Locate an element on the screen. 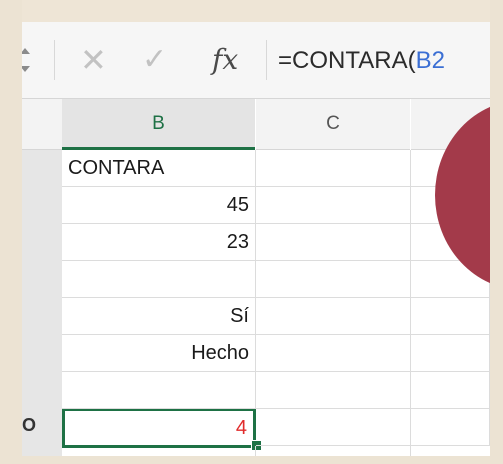 Image resolution: width=503 pixels, height=464 pixels. cell-c5 is located at coordinates (333, 279).